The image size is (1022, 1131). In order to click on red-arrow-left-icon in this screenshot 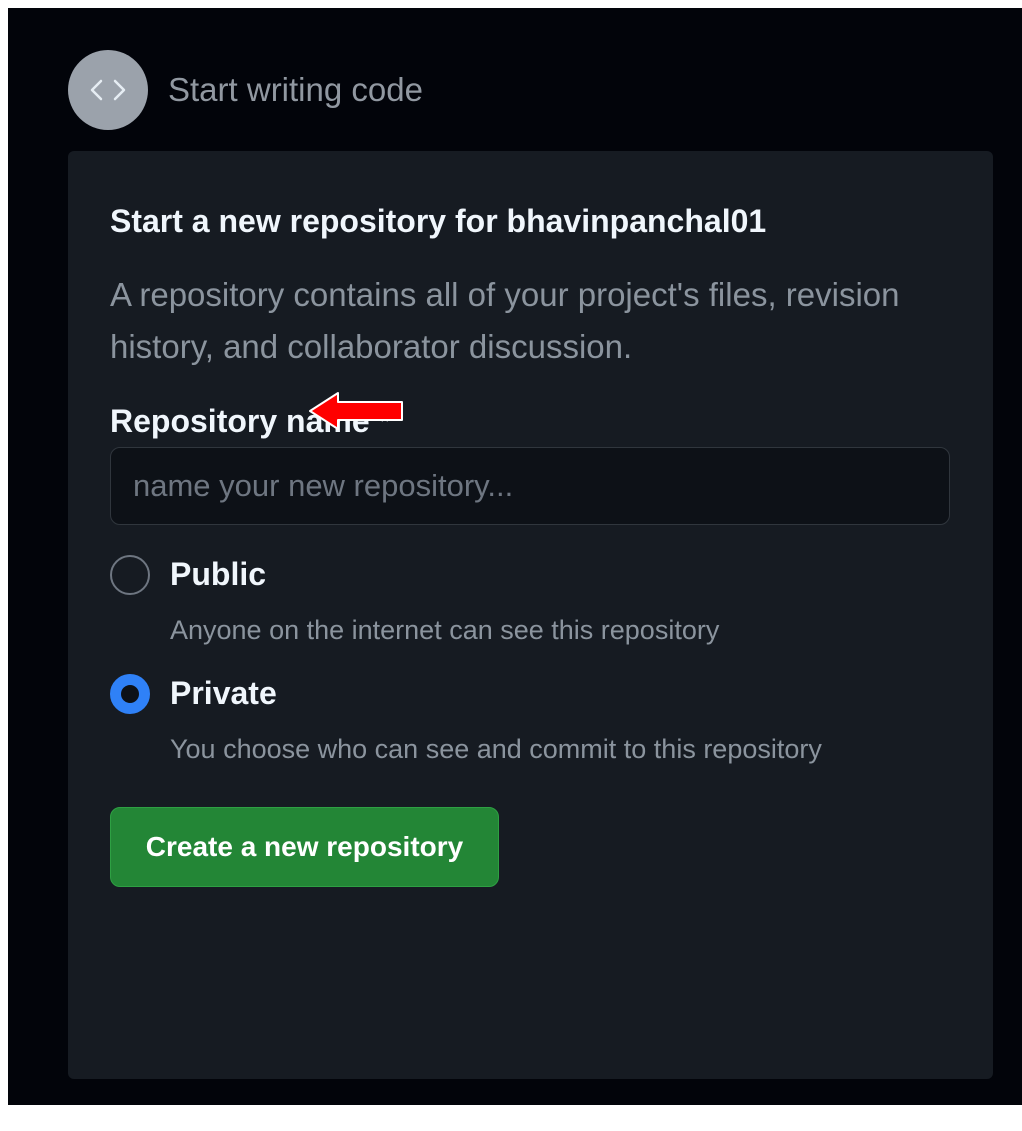, I will do `click(356, 411)`.